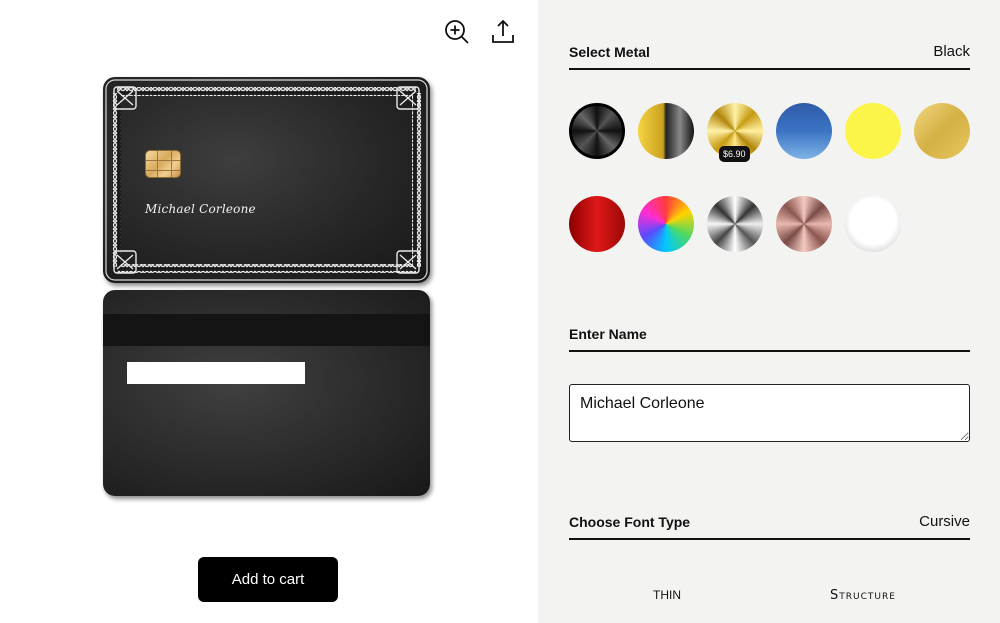 The width and height of the screenshot is (1000, 623). I want to click on selected-metal-value: Black, so click(951, 51).